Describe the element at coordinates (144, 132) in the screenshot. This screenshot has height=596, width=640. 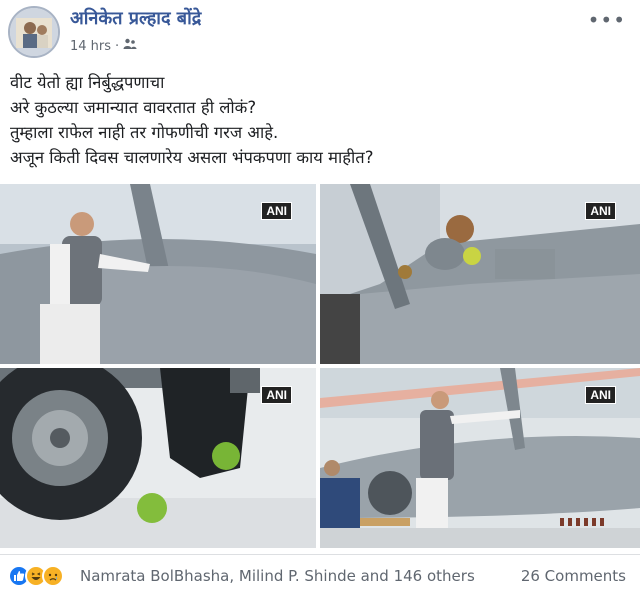
I see `post-text-line: तुम्हाला राफेल नाही तर गोफणीची गरज आहे.` at that location.